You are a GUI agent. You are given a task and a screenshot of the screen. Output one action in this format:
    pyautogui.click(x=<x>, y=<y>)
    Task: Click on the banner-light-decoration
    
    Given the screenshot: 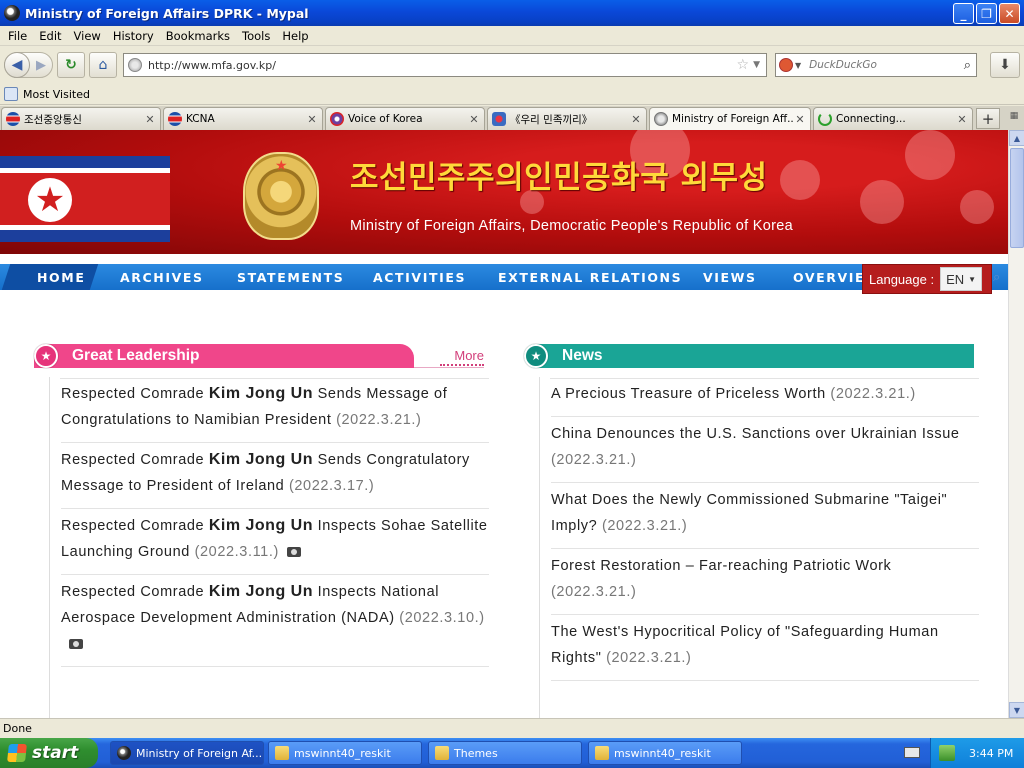 What is the action you would take?
    pyautogui.click(x=930, y=155)
    